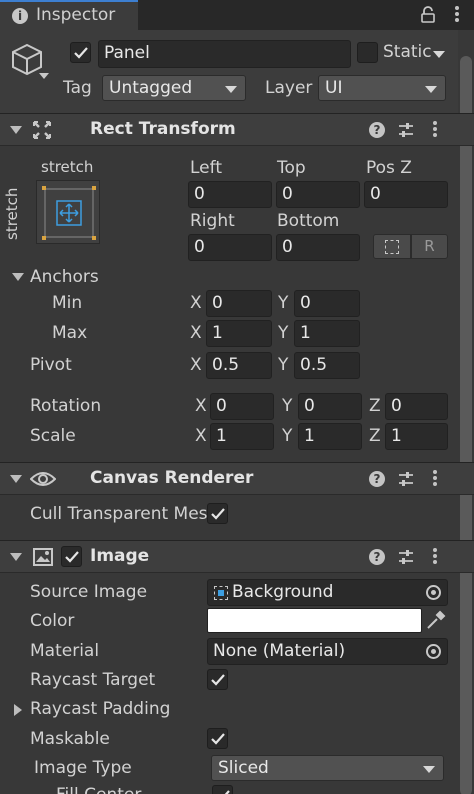  Describe the element at coordinates (76, 15) in the screenshot. I see `tab-title: Inspector` at that location.